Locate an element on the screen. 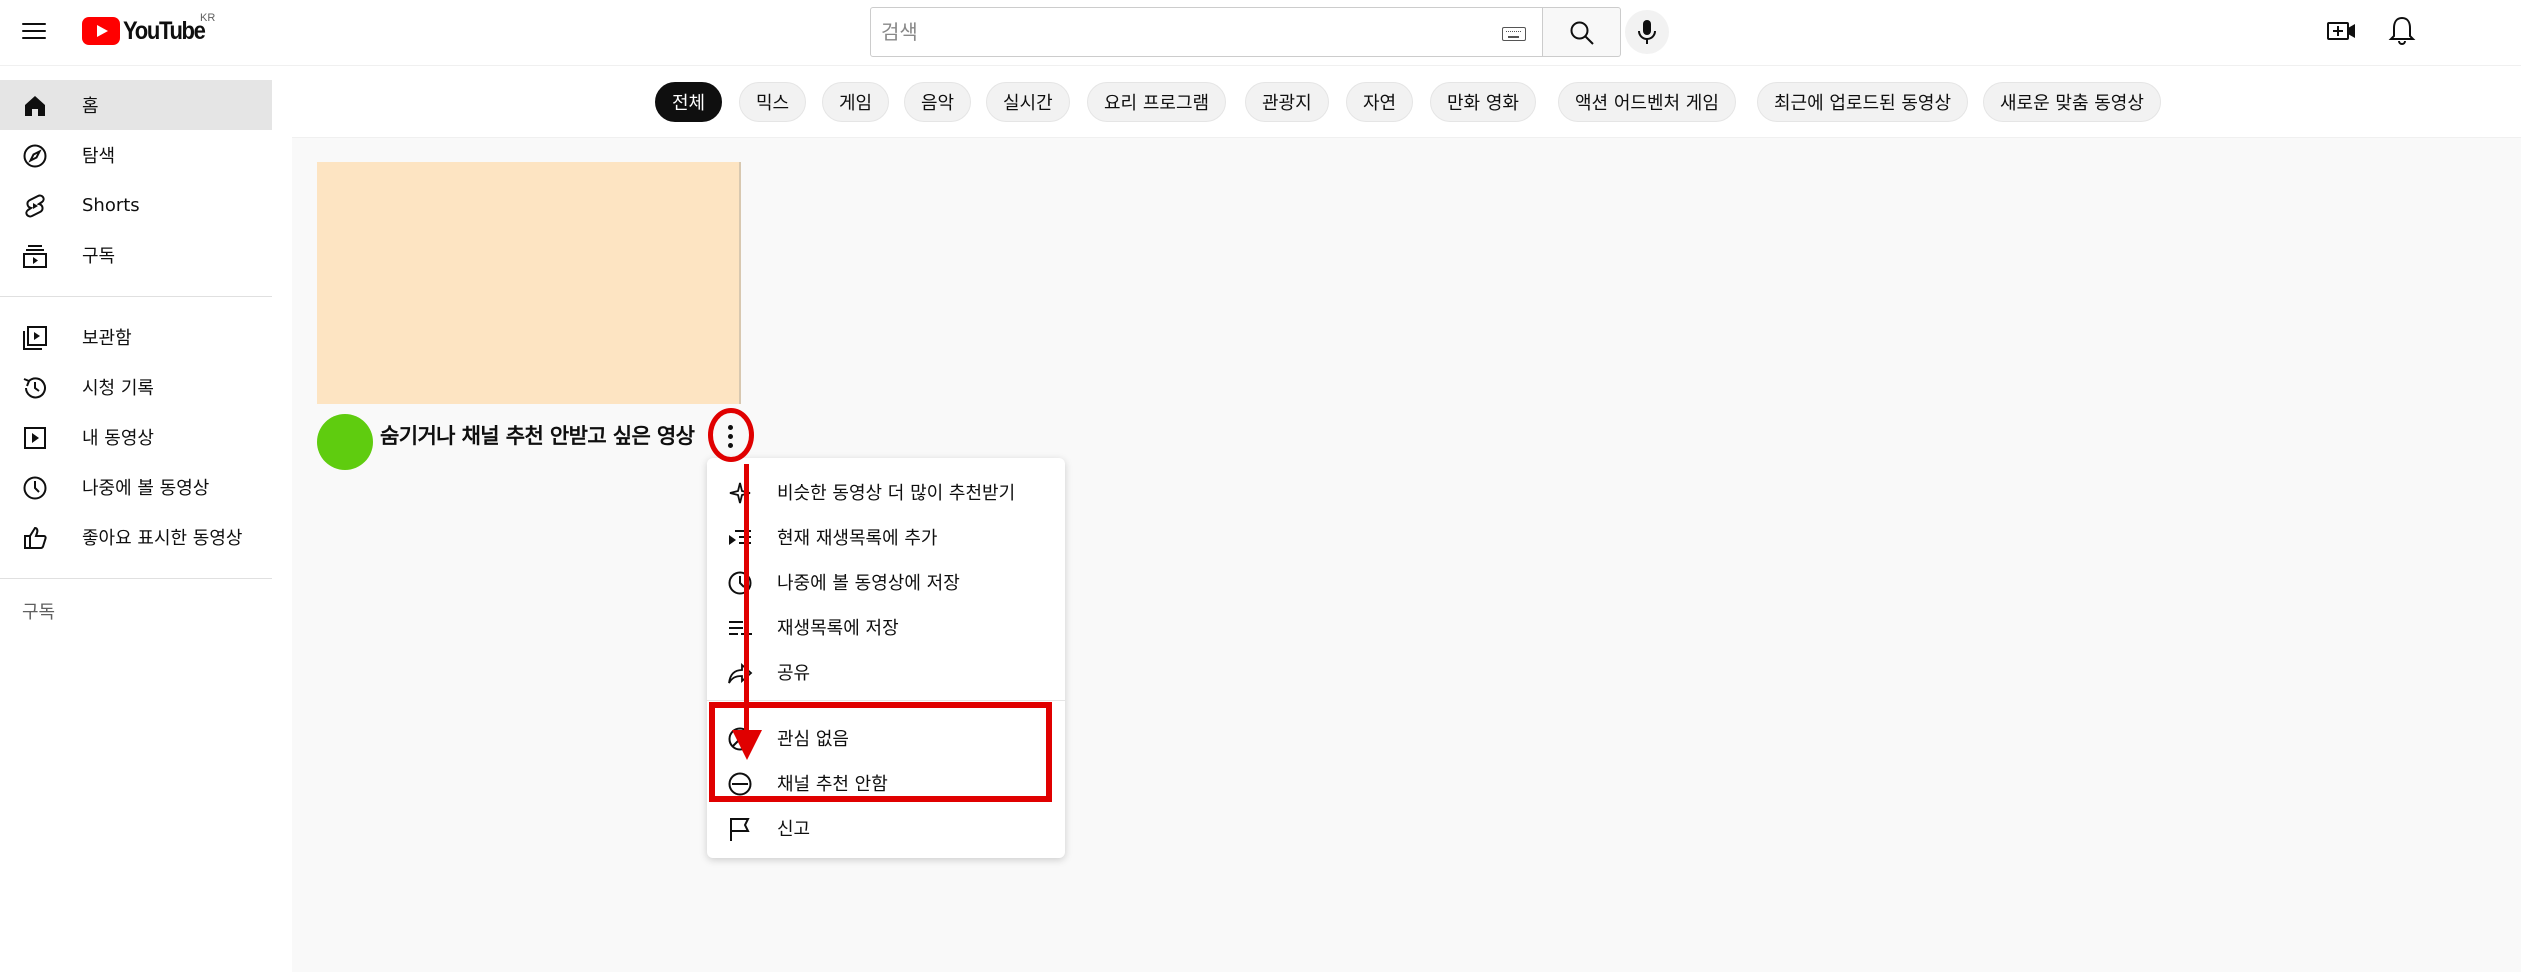  chip-nature: 자연 is located at coordinates (1380, 102).